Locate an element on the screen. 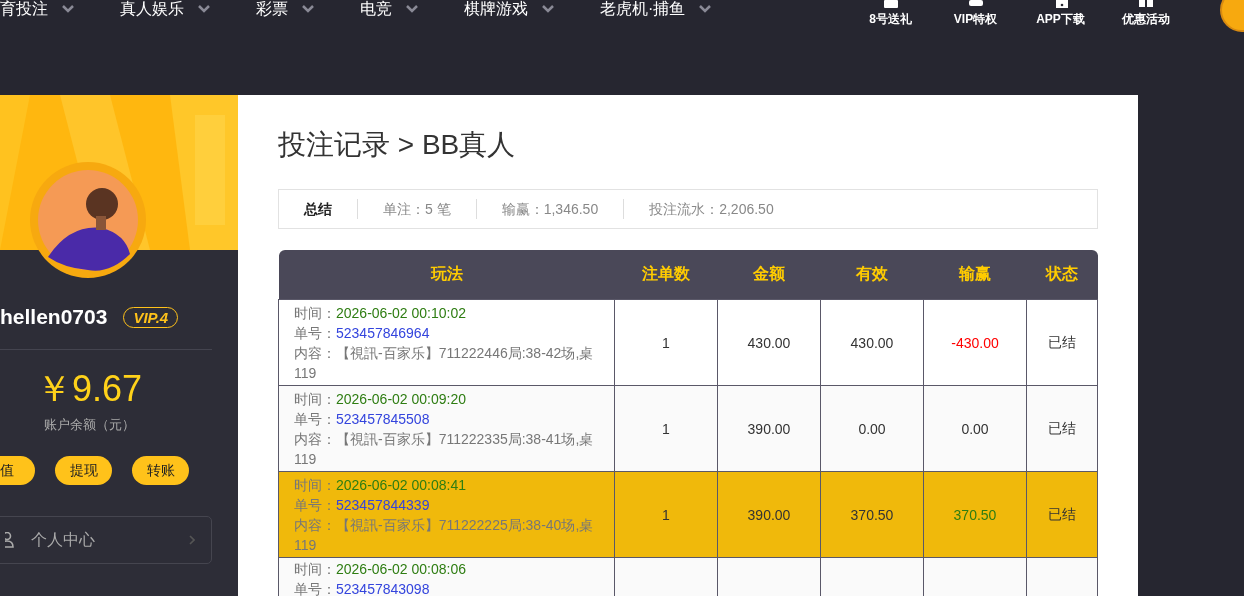 The height and width of the screenshot is (596, 1244). order-number: 523457845508 is located at coordinates (383, 419).